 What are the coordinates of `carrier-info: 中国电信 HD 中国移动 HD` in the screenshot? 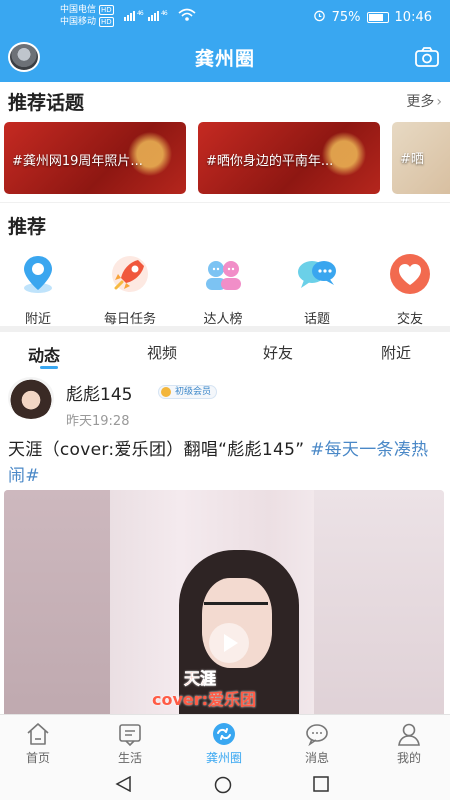 It's located at (87, 16).